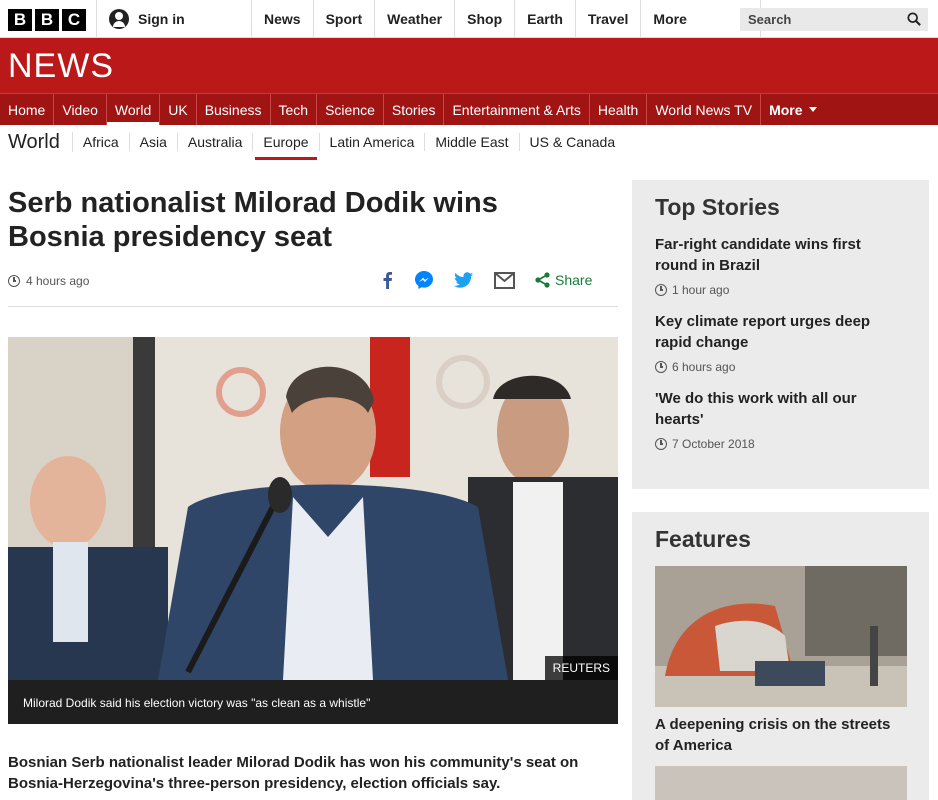 This screenshot has width=938, height=800. I want to click on bbc-logo: B B C, so click(47, 20).